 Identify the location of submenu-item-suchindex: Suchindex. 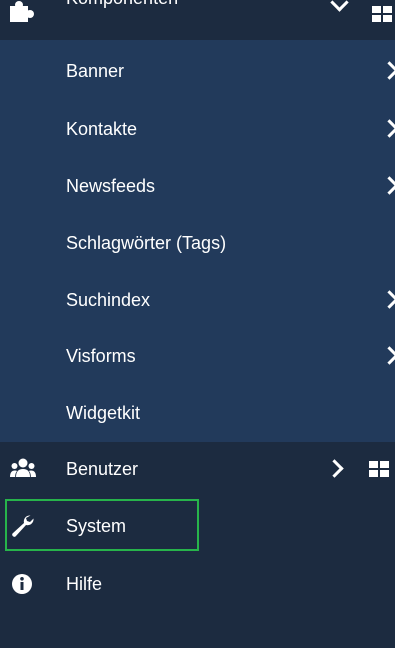
(197, 300).